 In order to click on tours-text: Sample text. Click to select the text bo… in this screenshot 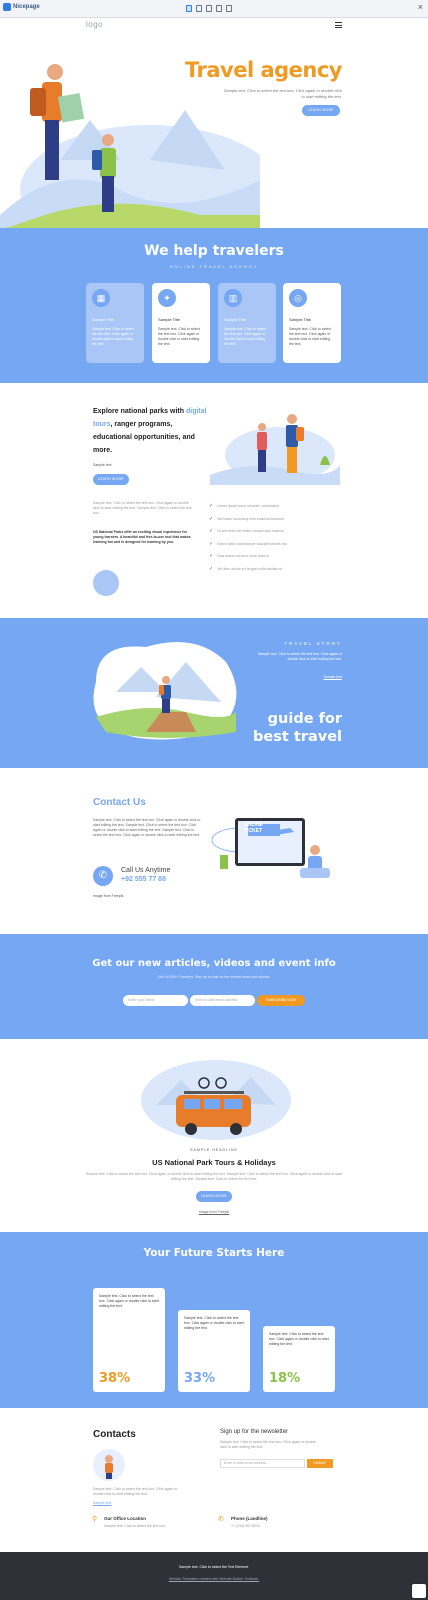, I will do `click(214, 1176)`.